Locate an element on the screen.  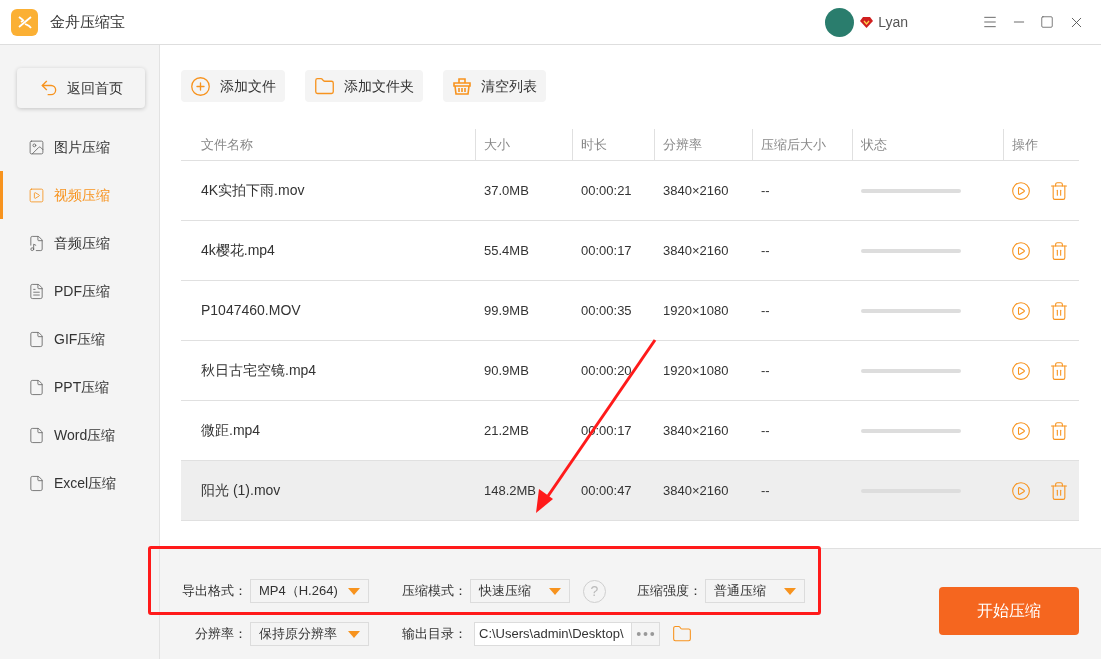
column-header: 文件名称 is located at coordinates (227, 144).